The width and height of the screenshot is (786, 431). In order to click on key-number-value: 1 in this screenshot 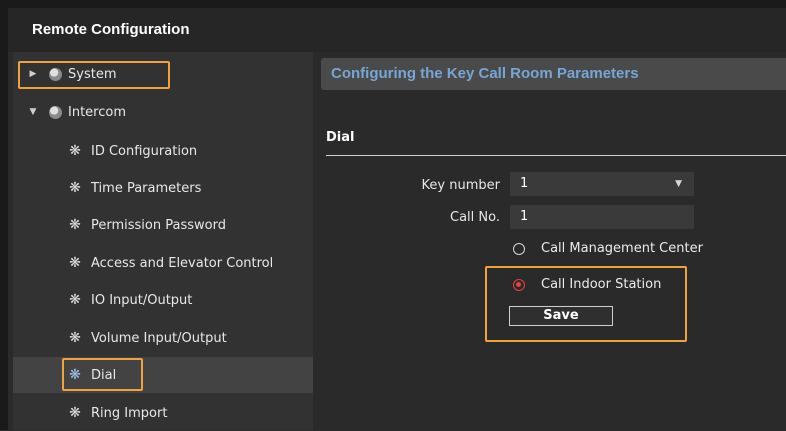, I will do `click(524, 183)`.